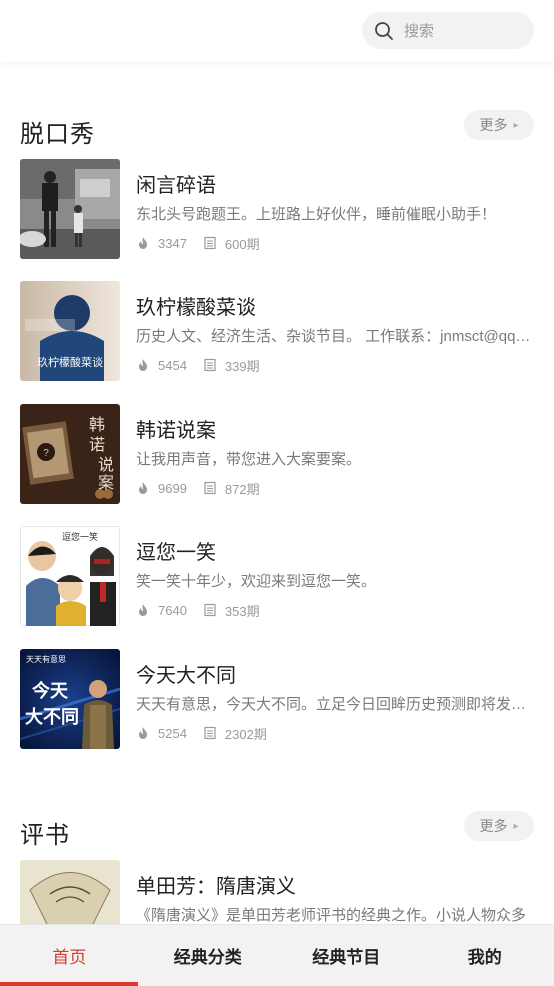 The width and height of the screenshot is (554, 986). Describe the element at coordinates (70, 699) in the screenshot. I see `cover-image: 天天有意思 今天 大不同` at that location.